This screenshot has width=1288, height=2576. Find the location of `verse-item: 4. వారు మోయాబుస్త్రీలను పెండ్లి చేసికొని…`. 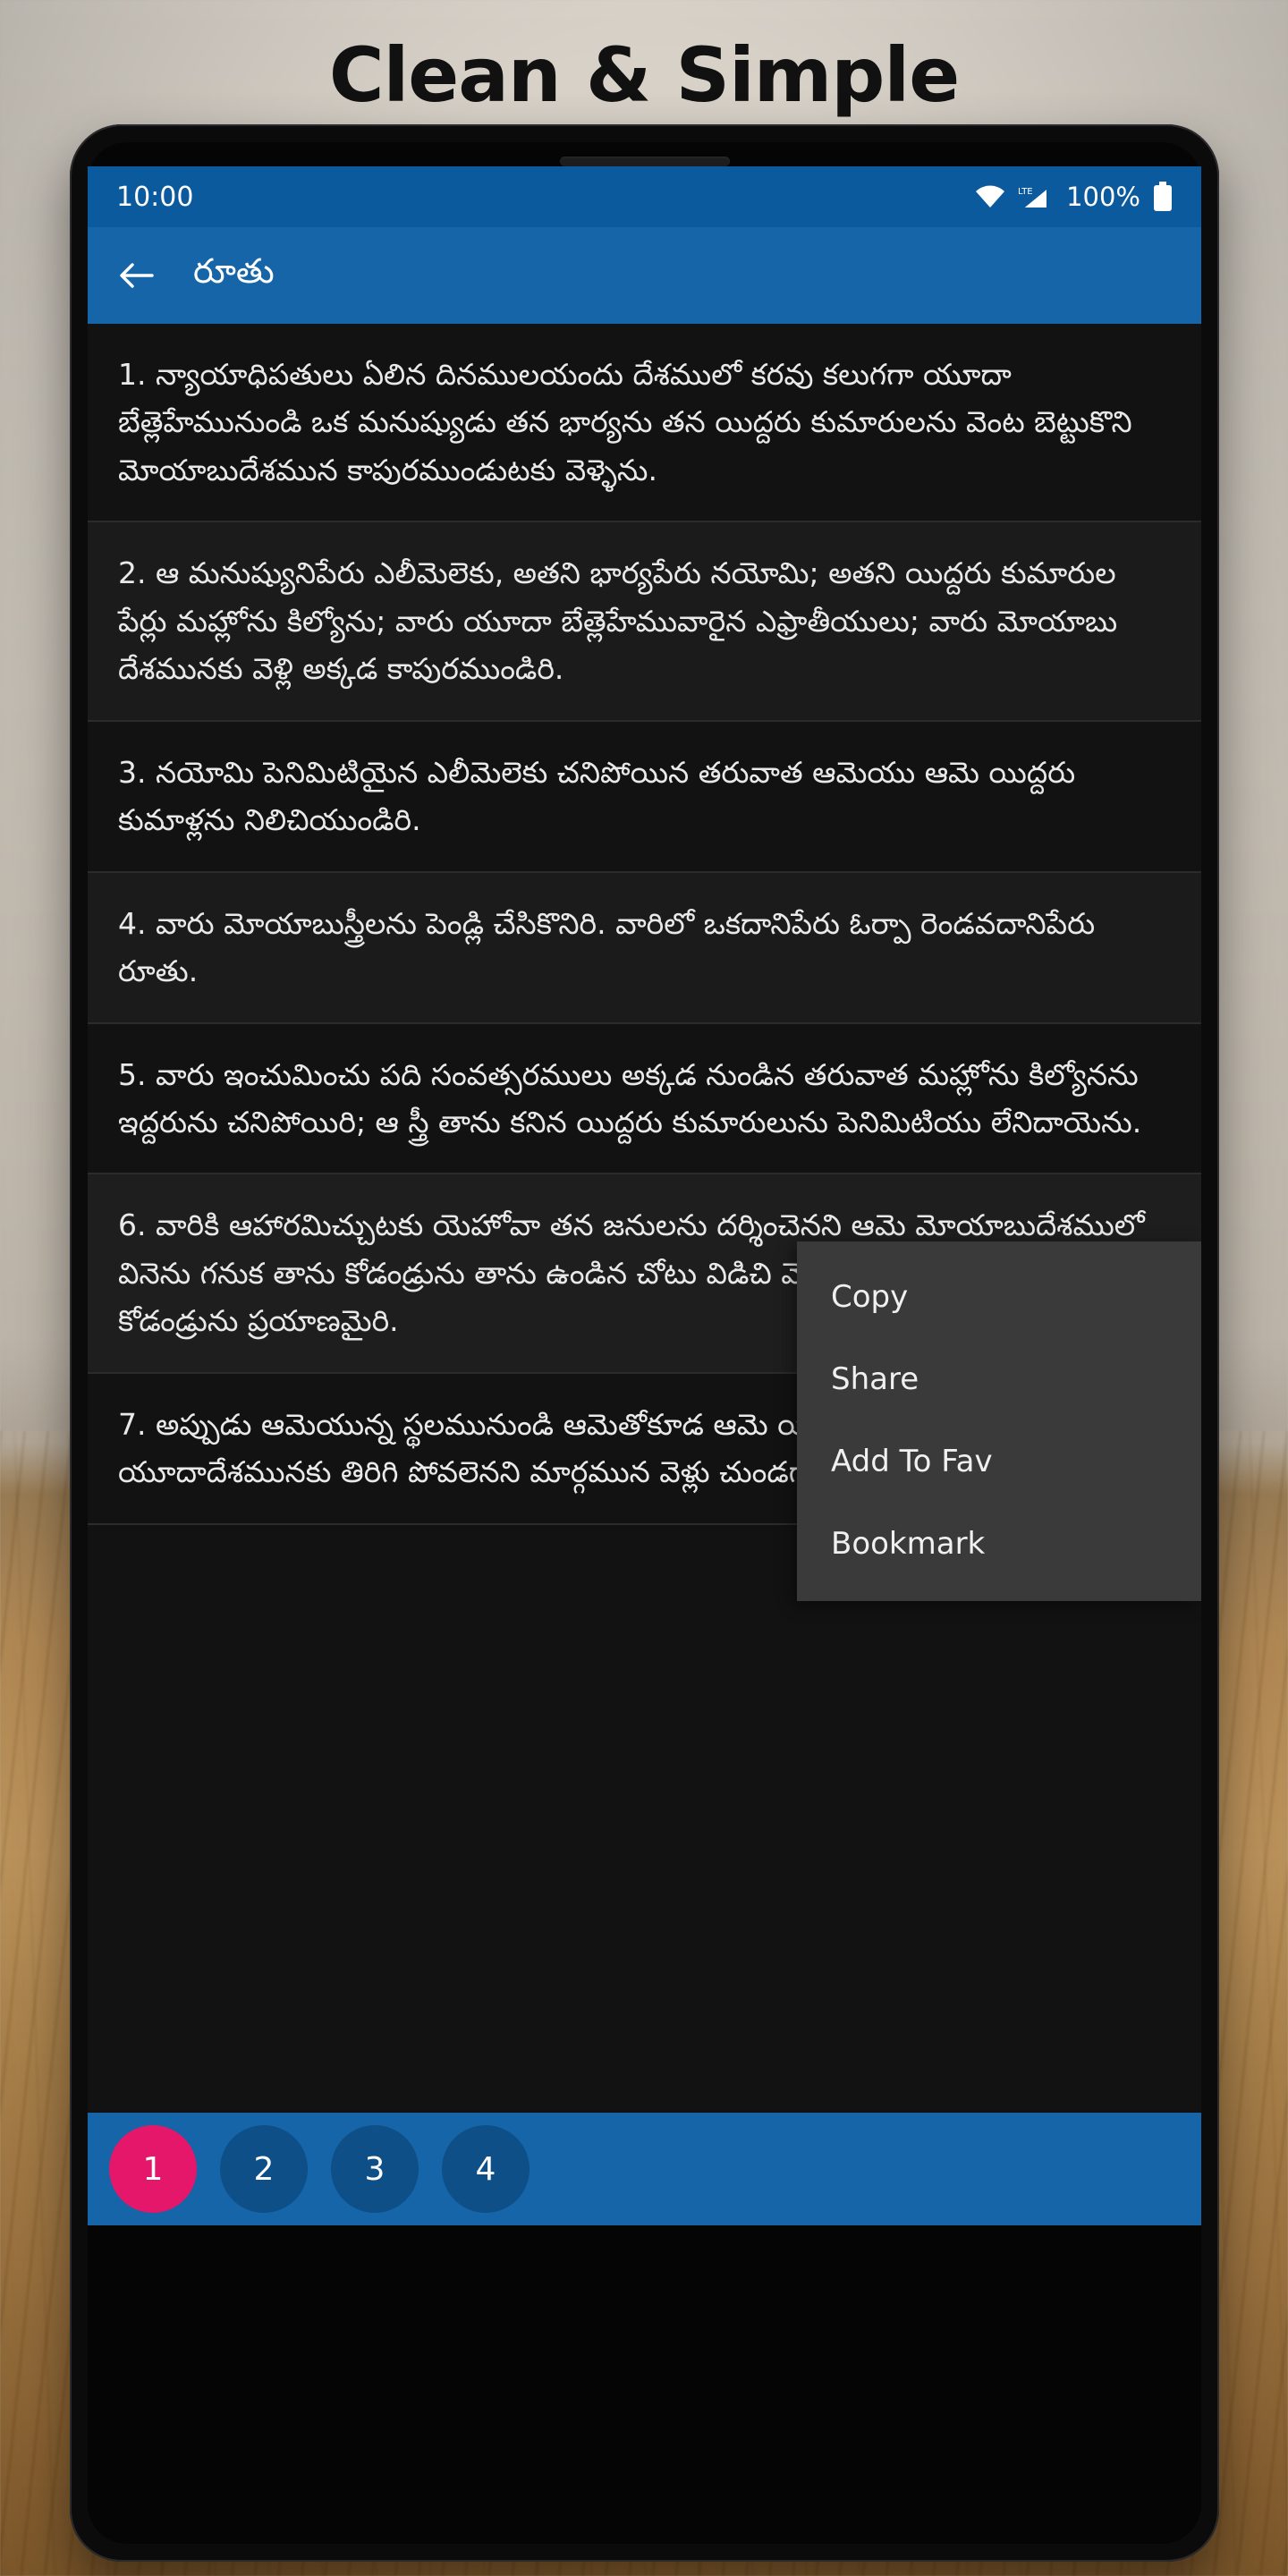

verse-item: 4. వారు మోయాబుస్త్రీలను పెండ్లి చేసికొని… is located at coordinates (644, 948).